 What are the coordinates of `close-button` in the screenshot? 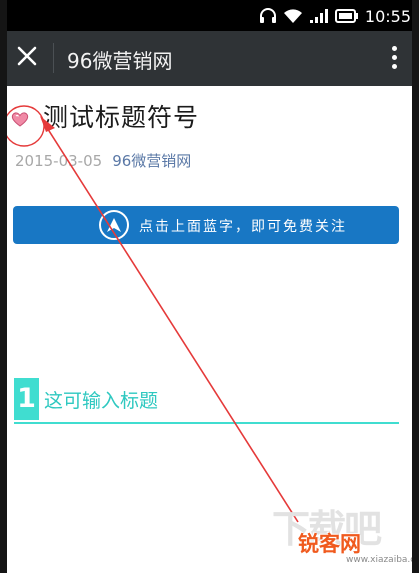 It's located at (29, 58).